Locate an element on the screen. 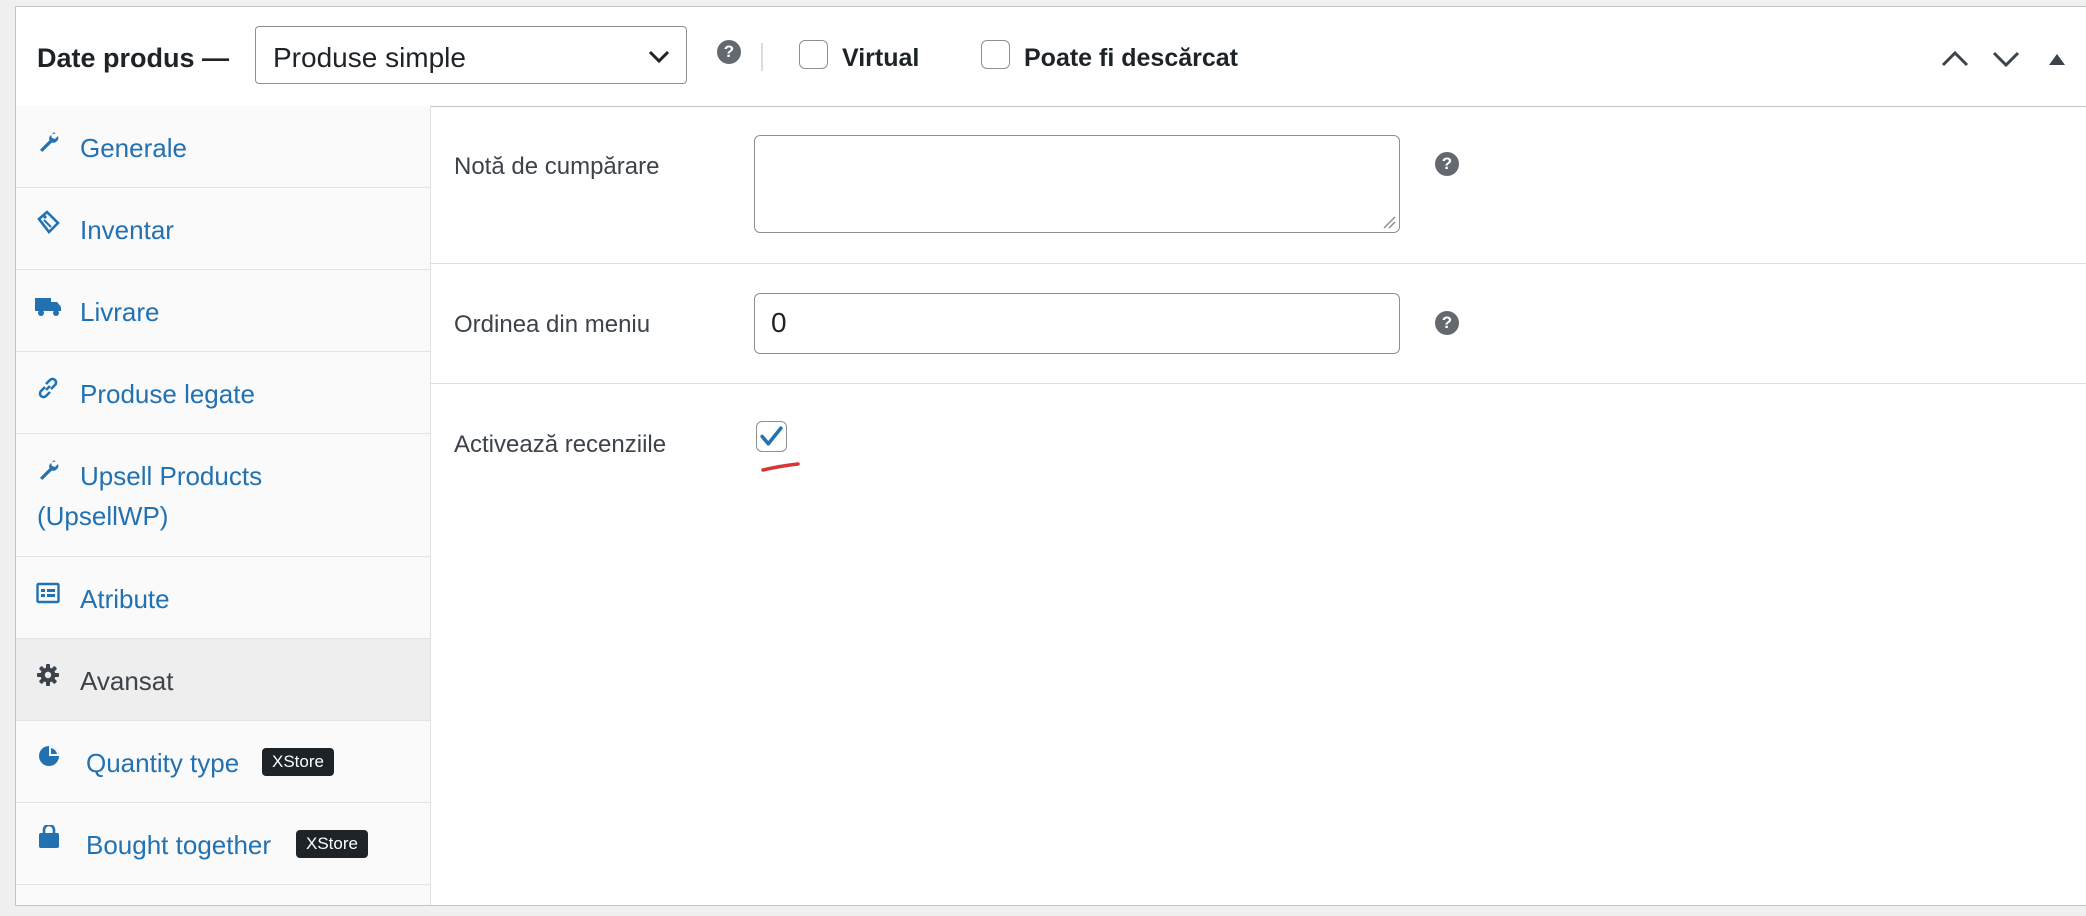 The width and height of the screenshot is (2086, 916). product-type-select: Produse simple is located at coordinates (471, 55).